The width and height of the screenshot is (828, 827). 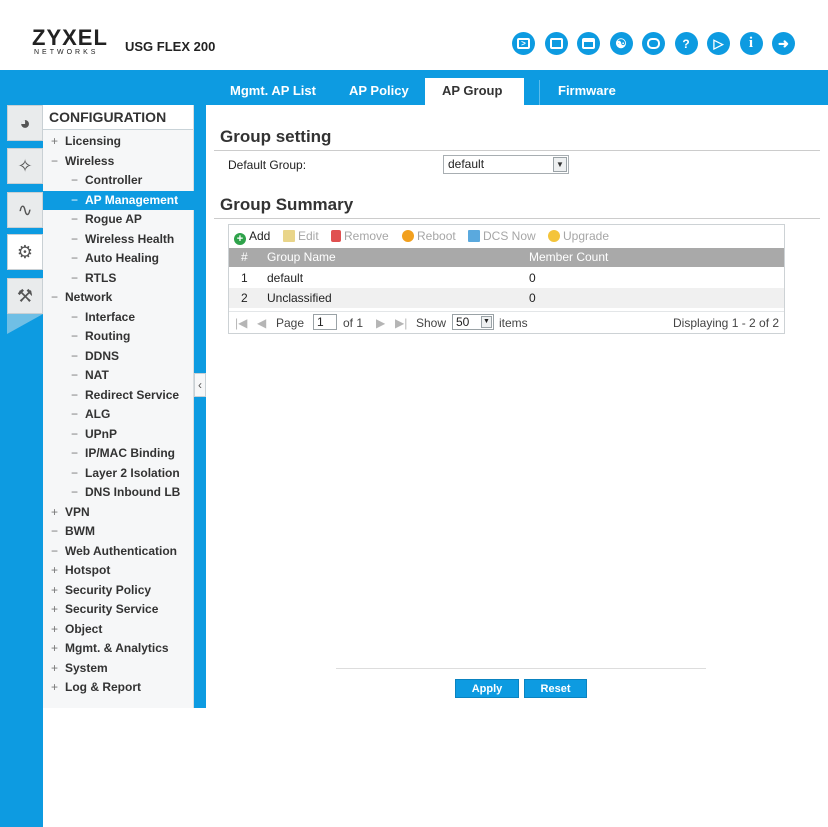 What do you see at coordinates (118, 532) in the screenshot?
I see `nav-item-bwm: − BWM` at bounding box center [118, 532].